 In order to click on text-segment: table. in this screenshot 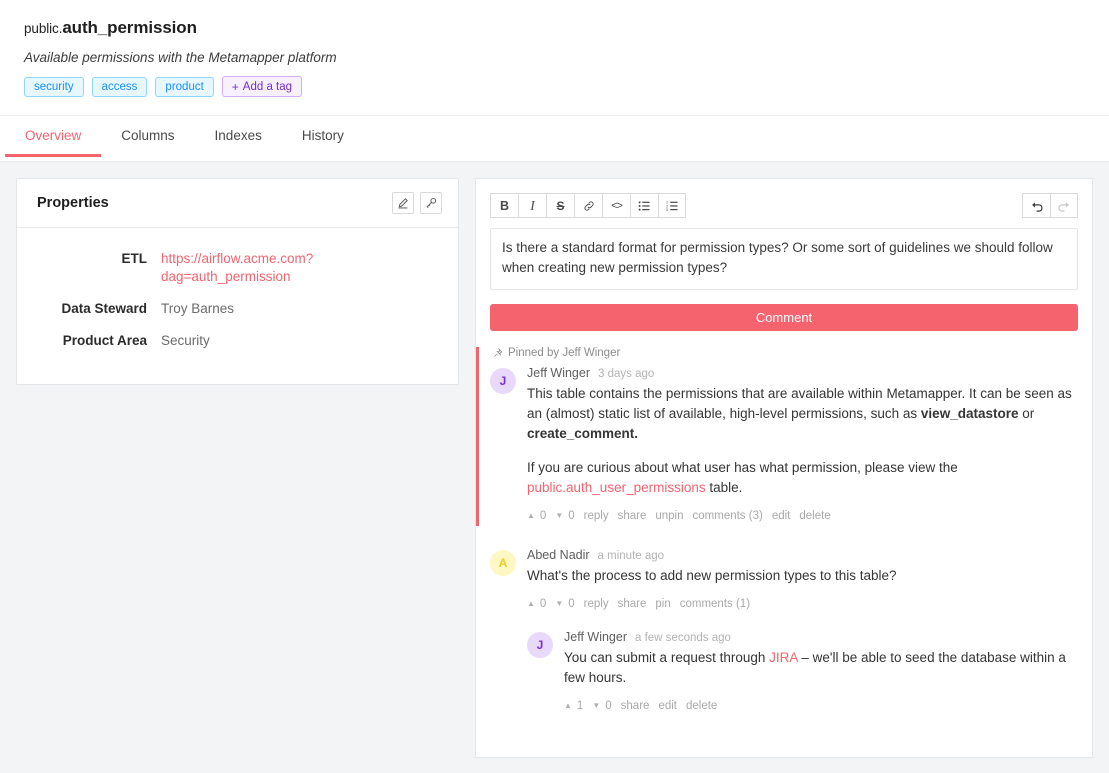, I will do `click(724, 487)`.